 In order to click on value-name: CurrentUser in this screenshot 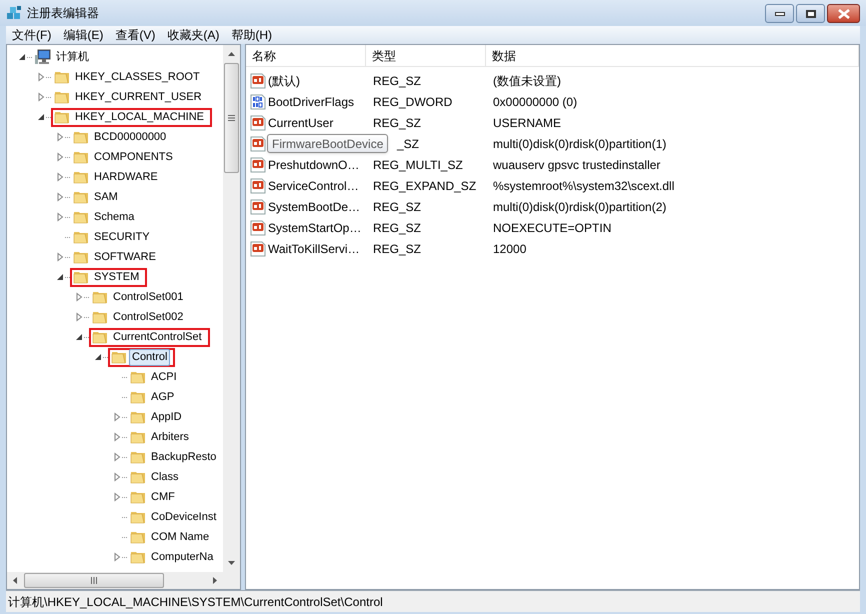, I will do `click(301, 123)`.